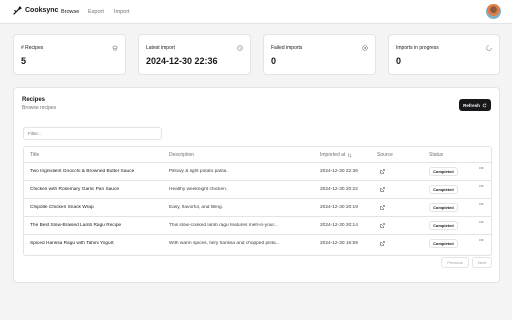 The height and width of the screenshot is (320, 512). Describe the element at coordinates (182, 155) in the screenshot. I see `column-header-description: Description` at that location.